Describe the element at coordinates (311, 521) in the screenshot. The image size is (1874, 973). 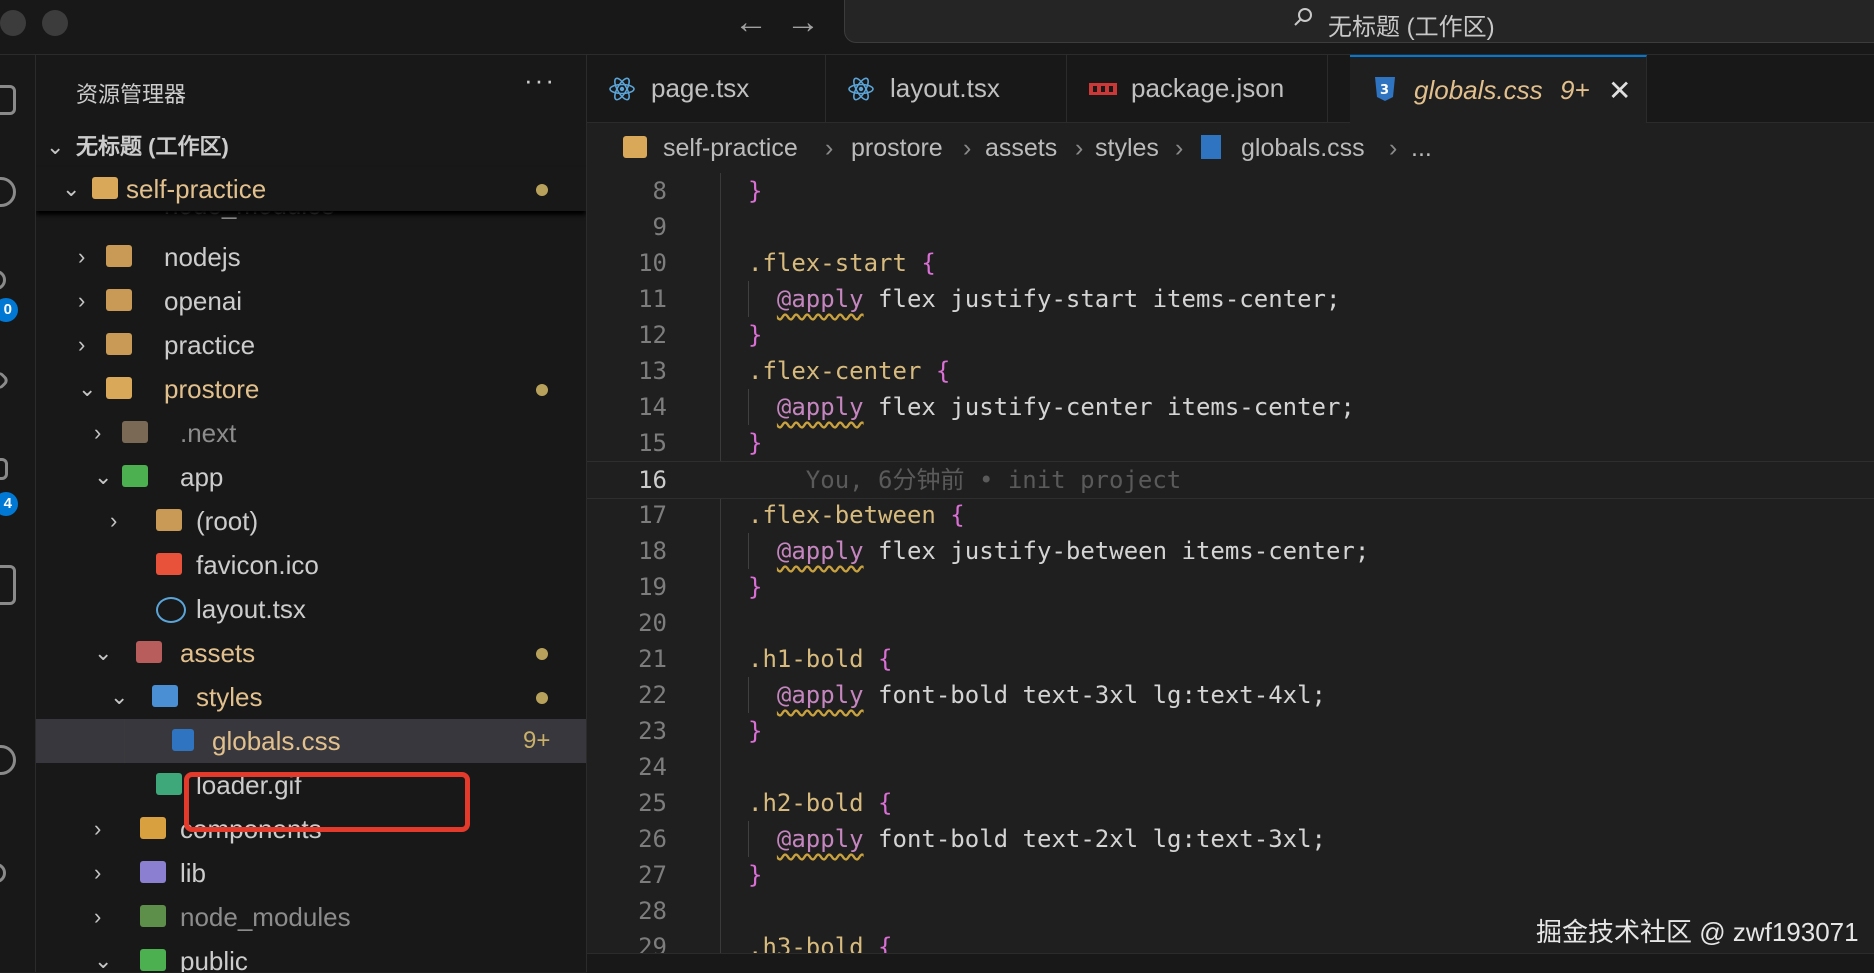
I see `tree-item-root: › (root)` at that location.